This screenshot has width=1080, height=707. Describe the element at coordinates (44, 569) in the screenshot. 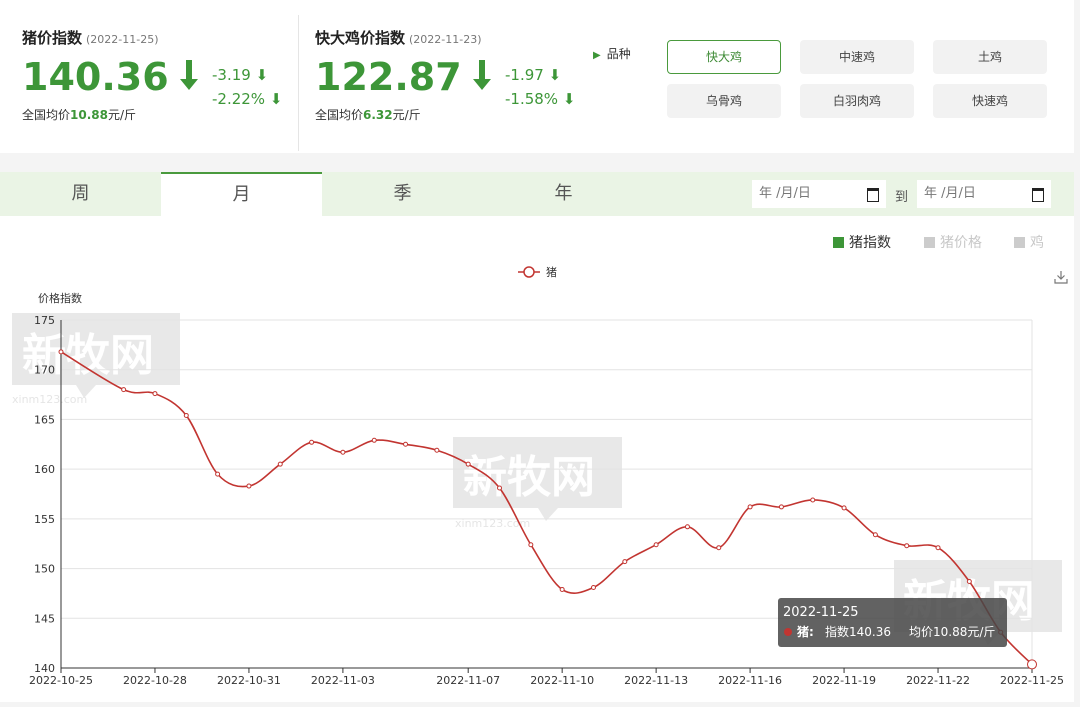

I see `y-tick-label: 150` at that location.